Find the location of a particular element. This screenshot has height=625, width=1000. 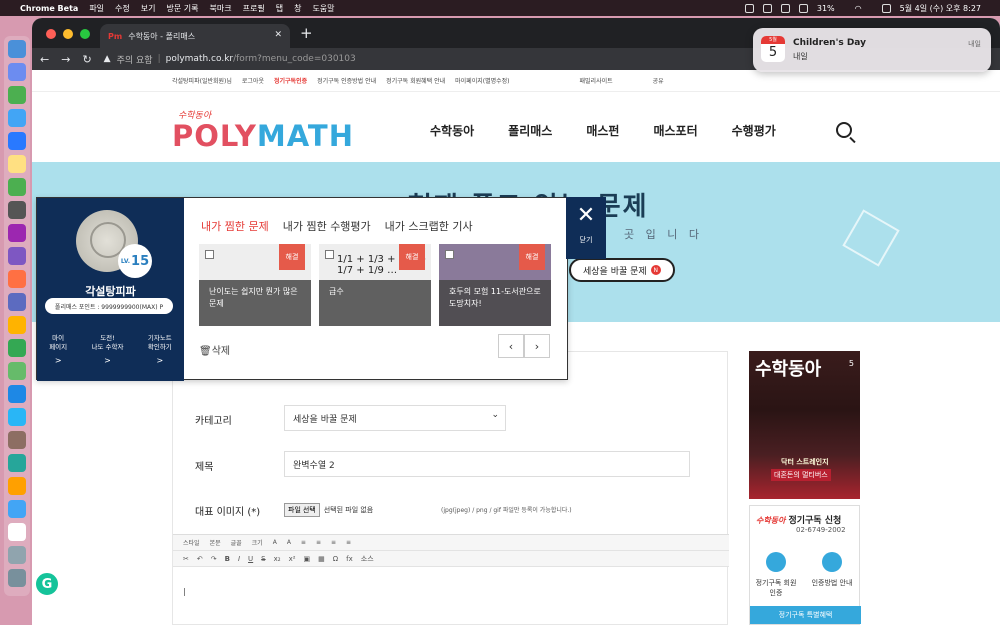

menubar-clock: 5월 4일 (수) 오후 8:27 is located at coordinates (940, 8).